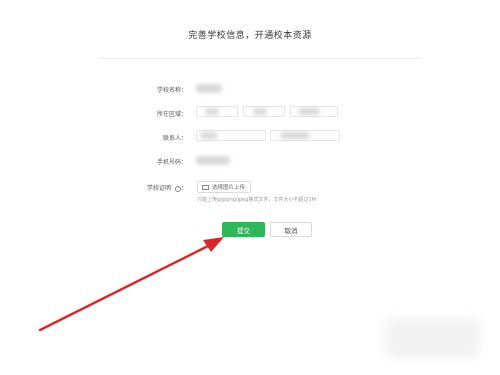 This screenshot has height=375, width=500. What do you see at coordinates (177, 188) in the screenshot?
I see `help-icon: ?` at bounding box center [177, 188].